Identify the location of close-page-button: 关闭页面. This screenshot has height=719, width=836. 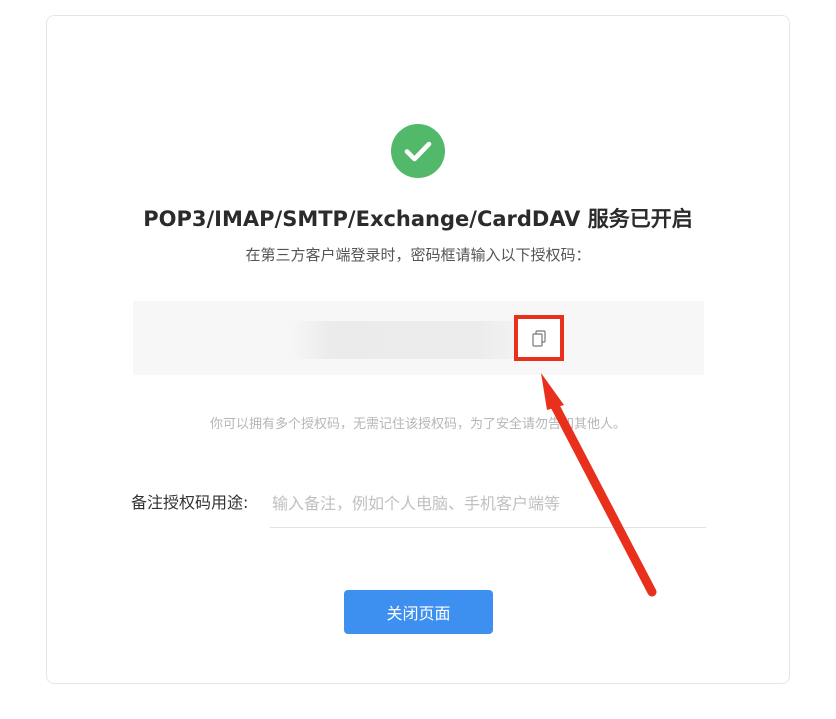
(418, 612).